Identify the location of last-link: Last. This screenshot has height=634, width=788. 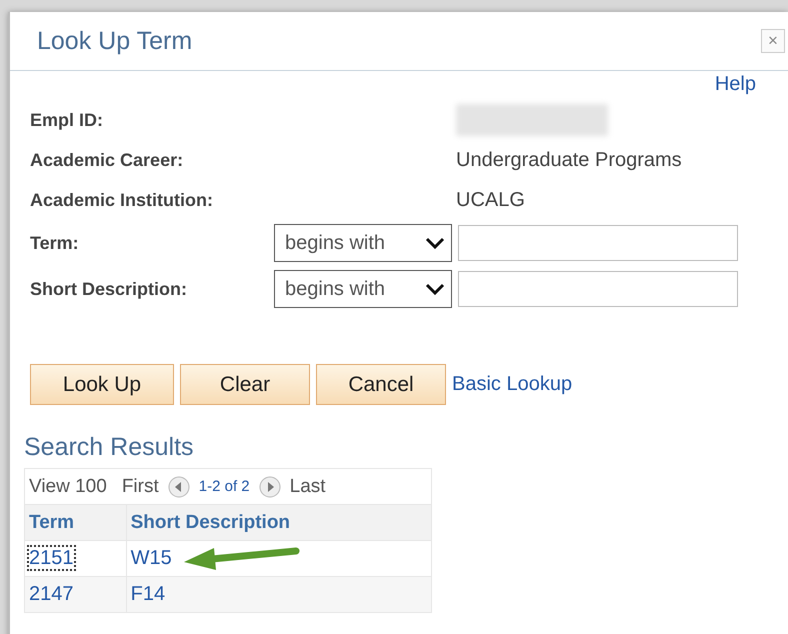
(308, 487).